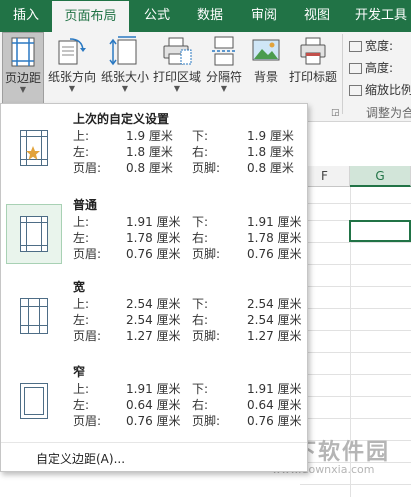  Describe the element at coordinates (342, 74) in the screenshot. I see `group-separator` at that location.